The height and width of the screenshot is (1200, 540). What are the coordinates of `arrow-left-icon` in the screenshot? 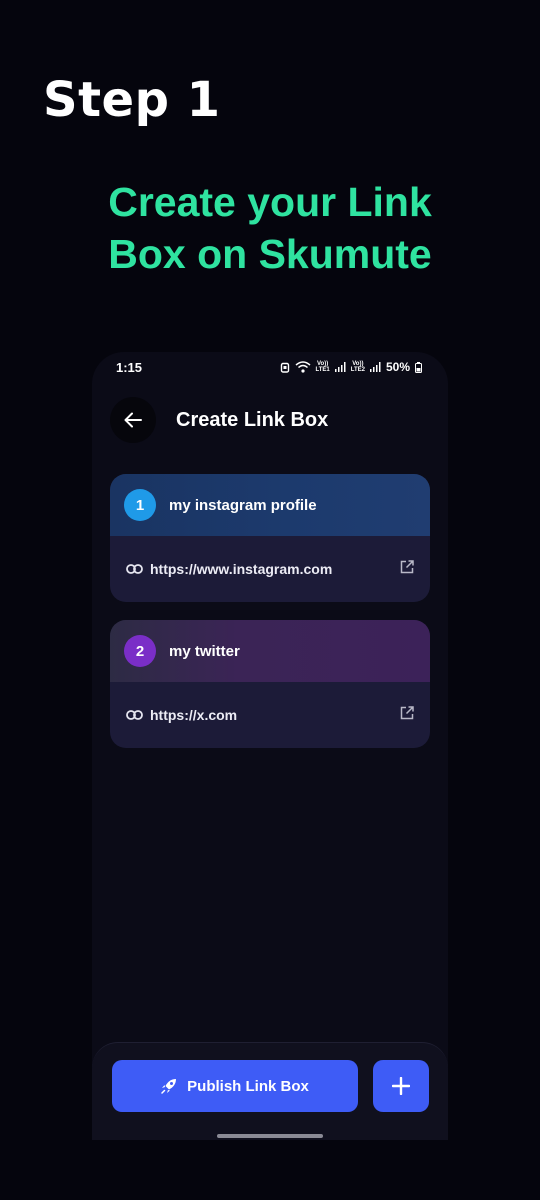 It's located at (133, 420).